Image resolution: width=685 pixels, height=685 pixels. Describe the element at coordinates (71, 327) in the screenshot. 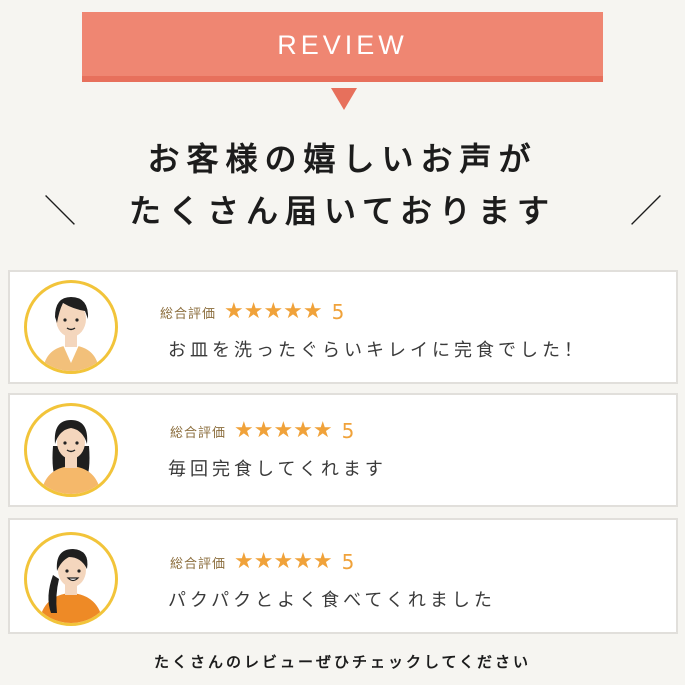

I see `woman-short-hair-avatar-icon` at that location.